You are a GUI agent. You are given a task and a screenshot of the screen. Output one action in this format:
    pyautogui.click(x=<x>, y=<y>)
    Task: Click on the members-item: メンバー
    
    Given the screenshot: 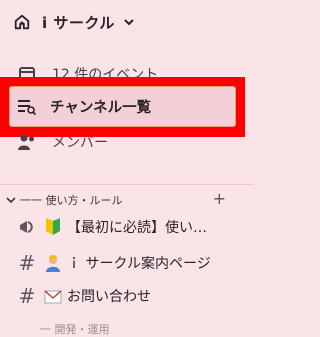 What is the action you would take?
    pyautogui.click(x=127, y=142)
    